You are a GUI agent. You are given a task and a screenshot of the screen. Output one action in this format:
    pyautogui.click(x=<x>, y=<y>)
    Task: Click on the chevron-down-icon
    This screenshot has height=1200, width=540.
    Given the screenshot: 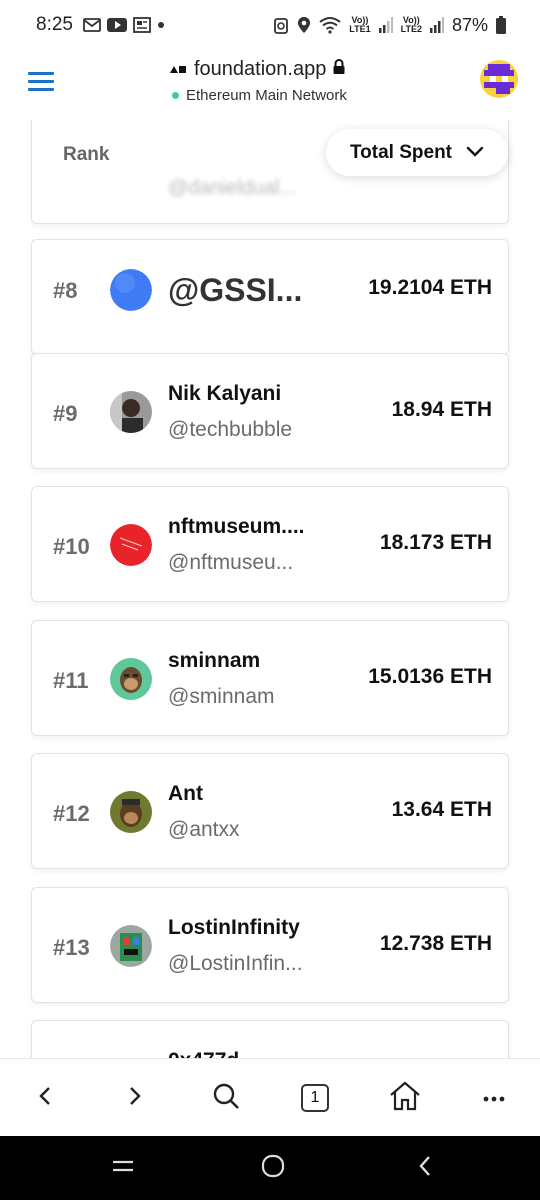 What is the action you would take?
    pyautogui.click(x=475, y=153)
    